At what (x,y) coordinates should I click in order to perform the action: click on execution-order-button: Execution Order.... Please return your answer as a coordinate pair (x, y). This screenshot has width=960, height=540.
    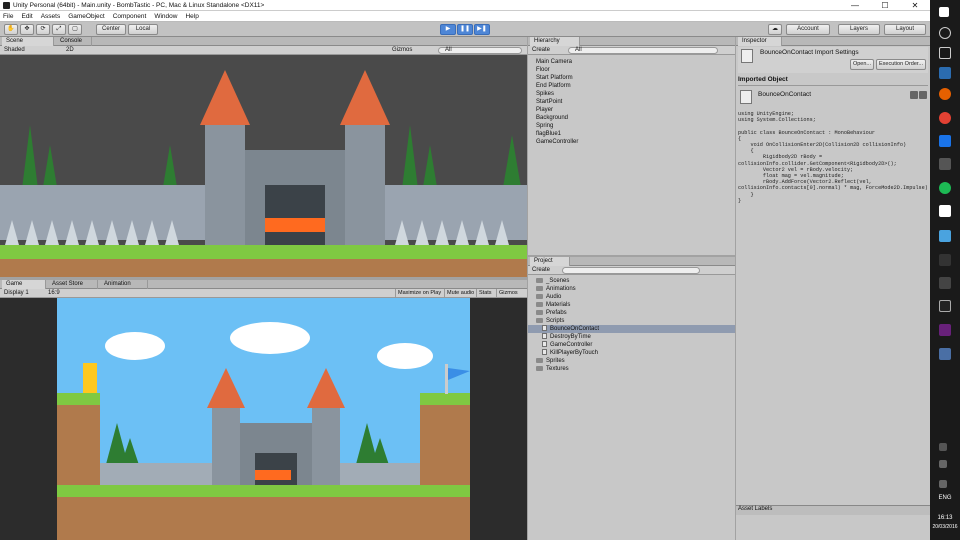
    Looking at the image, I should click on (901, 64).